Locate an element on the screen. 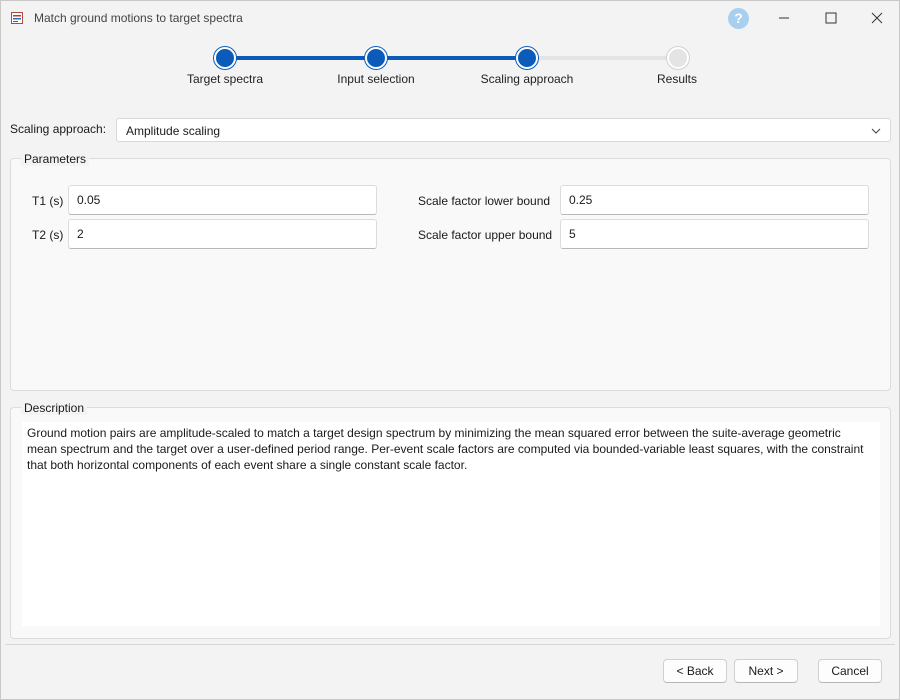 This screenshot has height=700, width=900. parameters-title: Parameters is located at coordinates (55, 159).